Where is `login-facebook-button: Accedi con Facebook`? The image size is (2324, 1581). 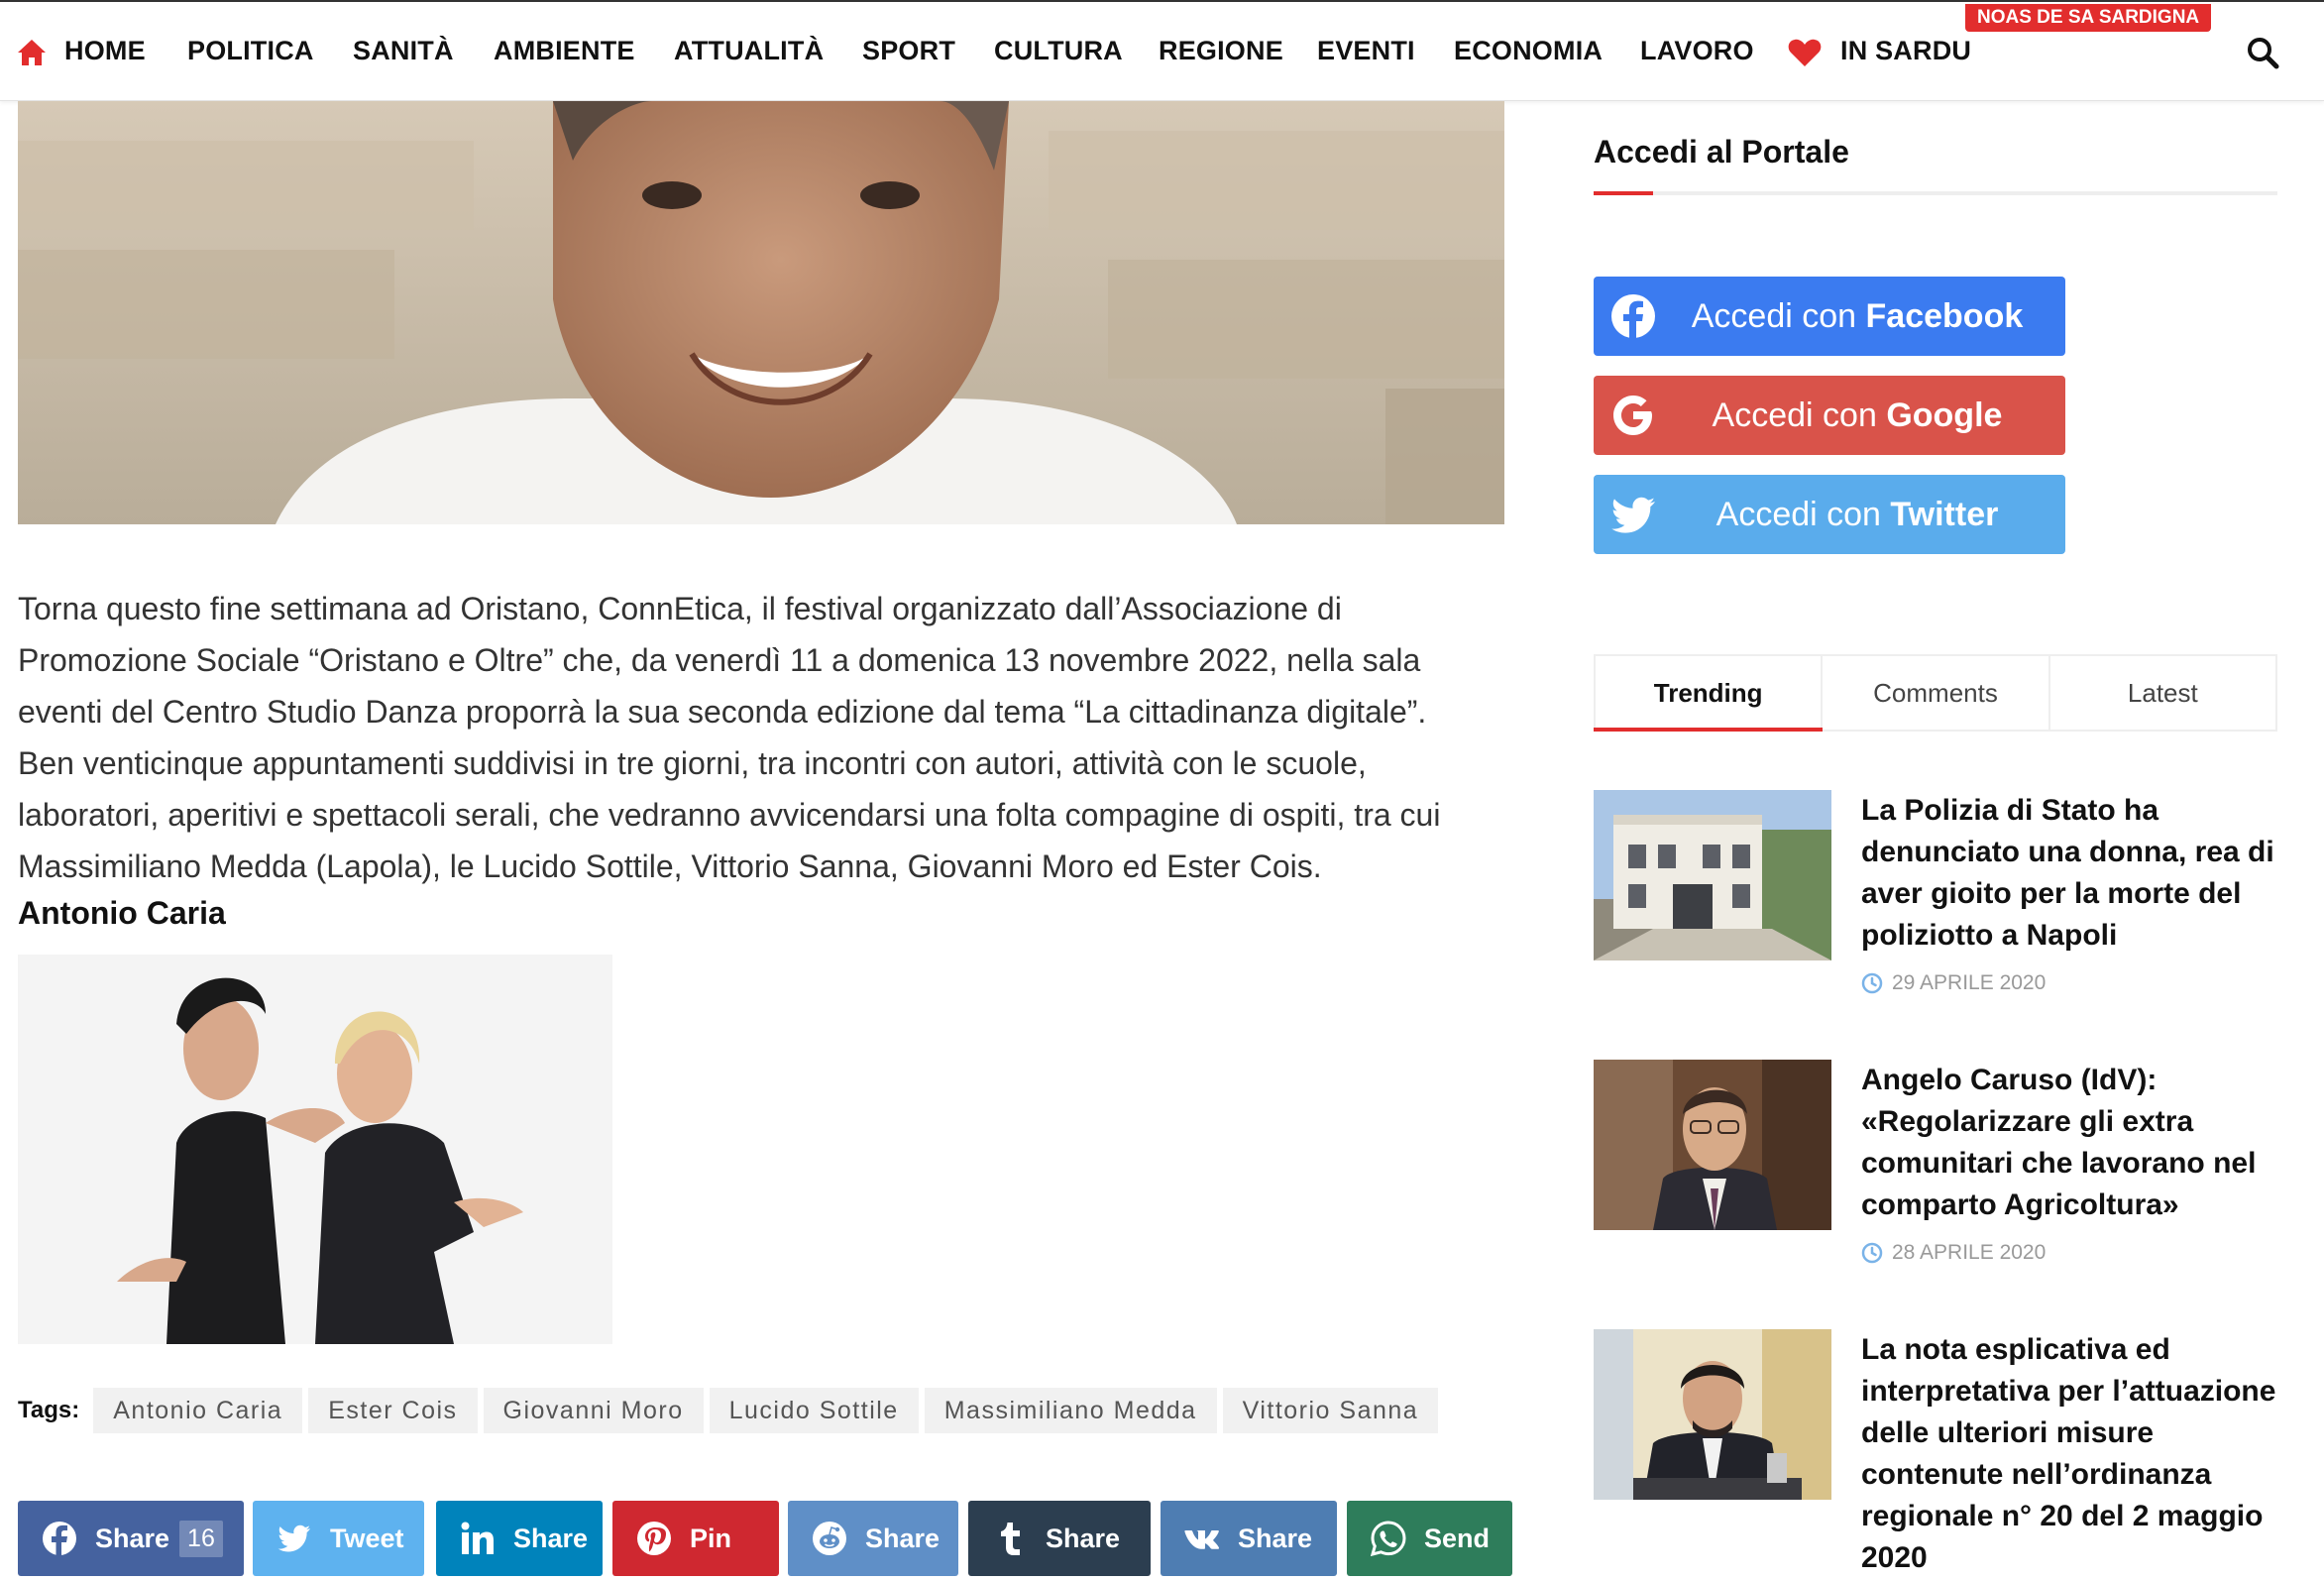 login-facebook-button: Accedi con Facebook is located at coordinates (1829, 316).